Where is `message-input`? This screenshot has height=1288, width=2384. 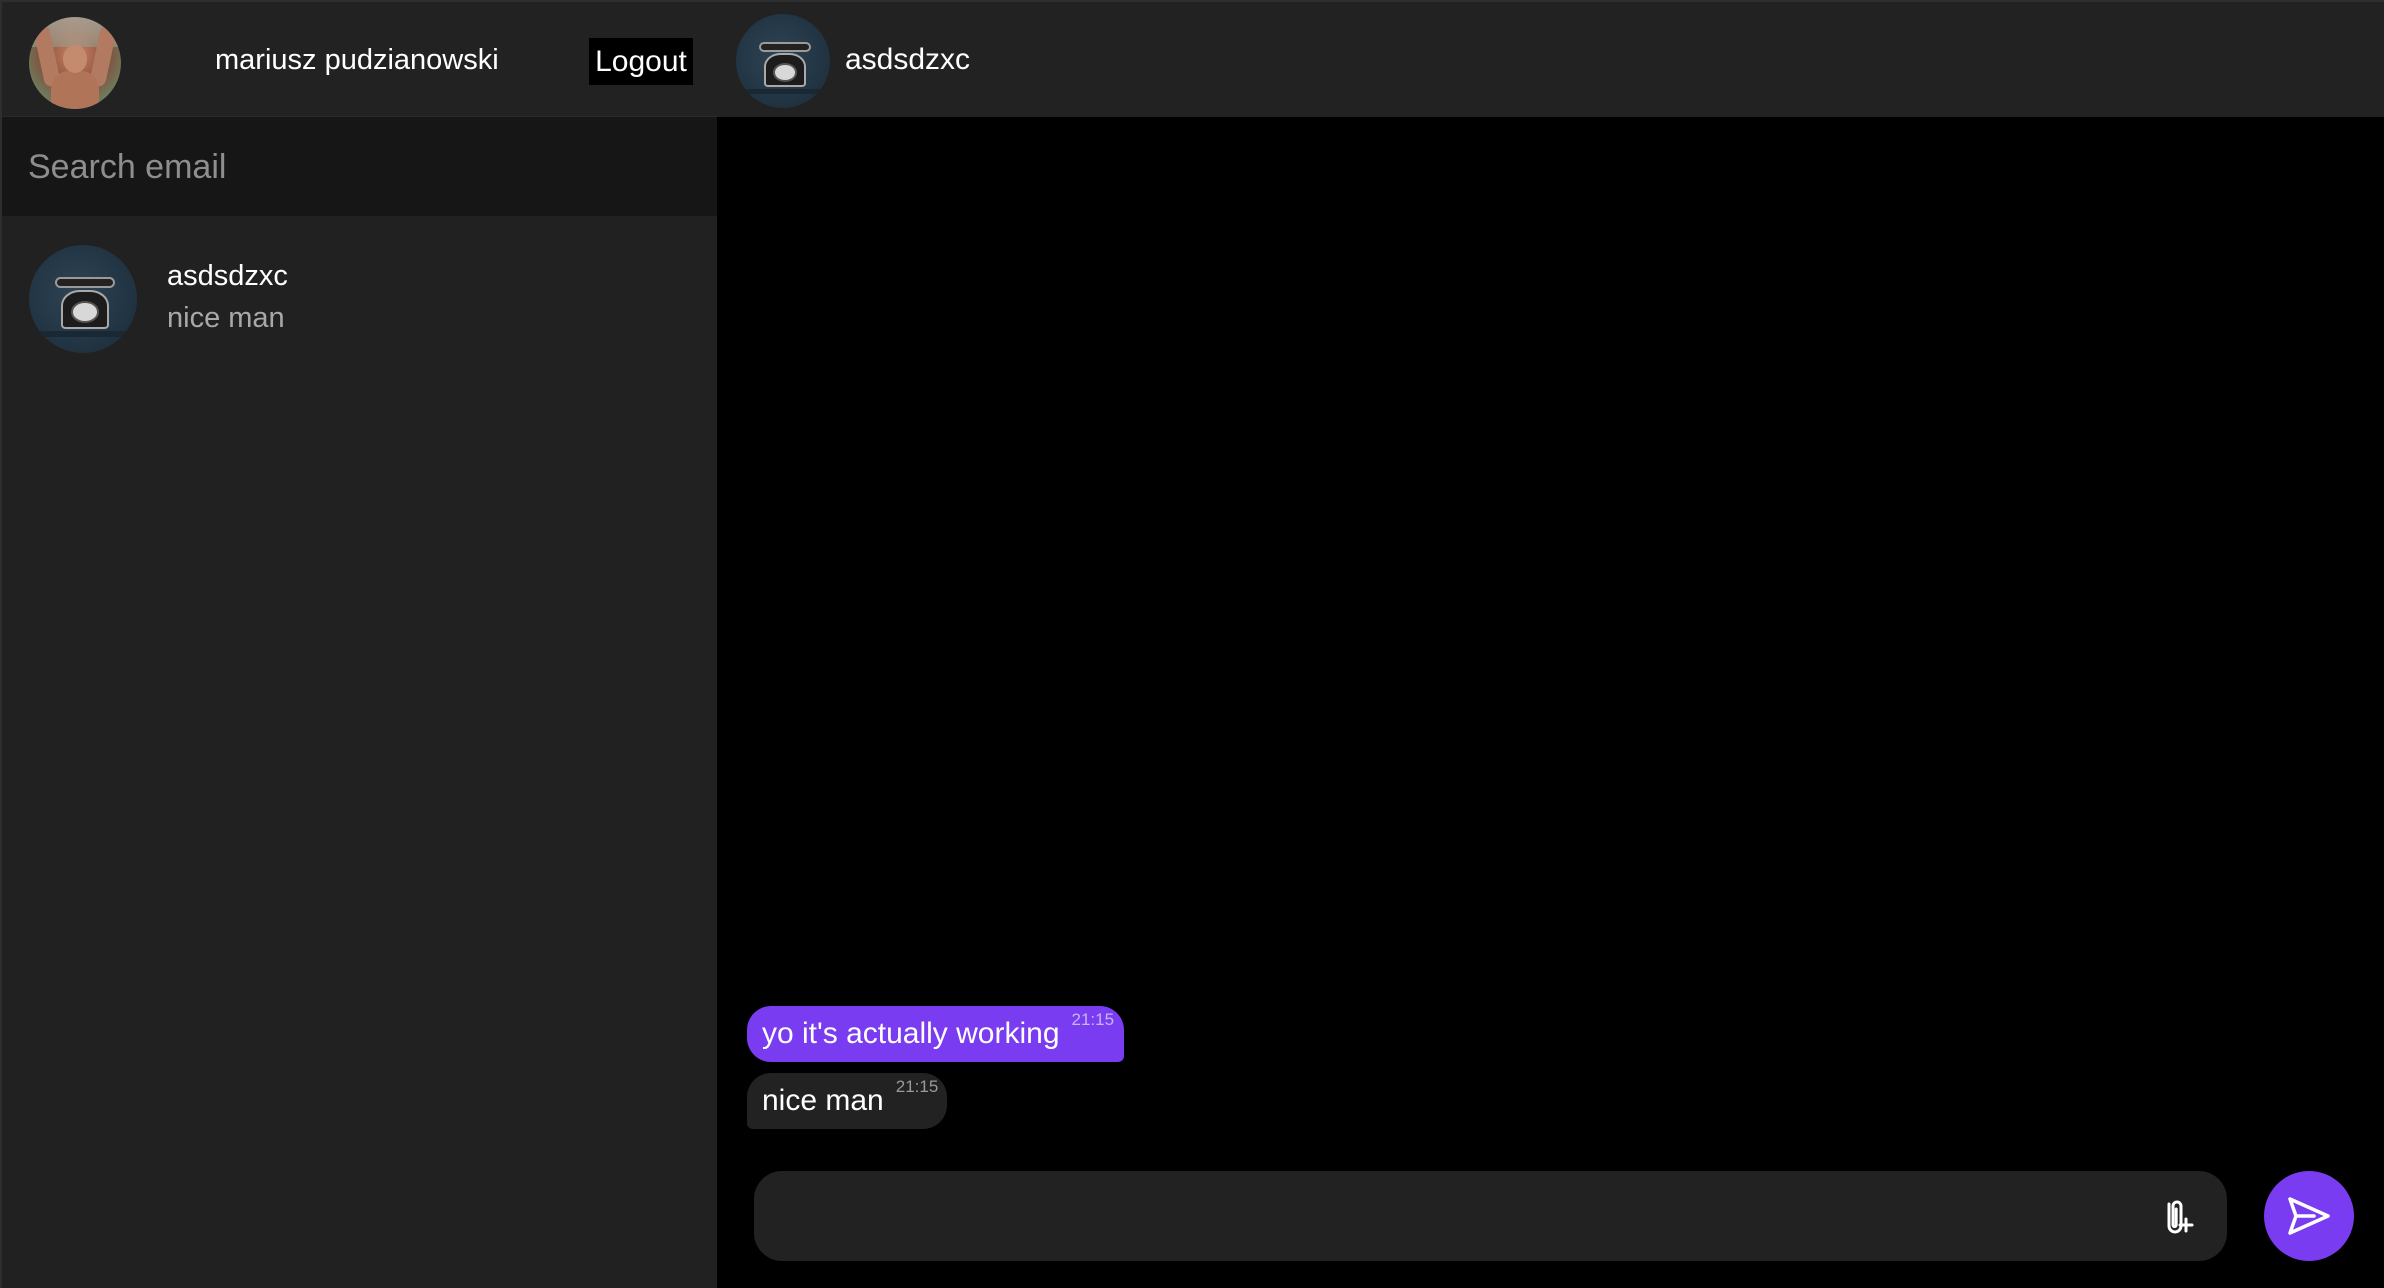
message-input is located at coordinates (1447, 1216).